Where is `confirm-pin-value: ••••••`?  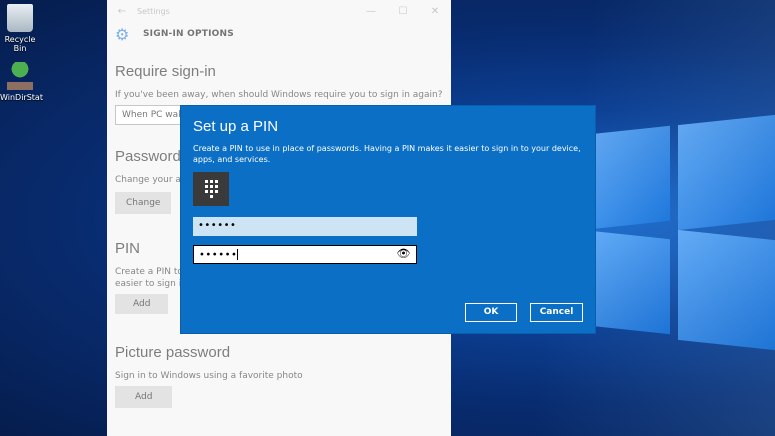
confirm-pin-value: •••••• is located at coordinates (218, 255).